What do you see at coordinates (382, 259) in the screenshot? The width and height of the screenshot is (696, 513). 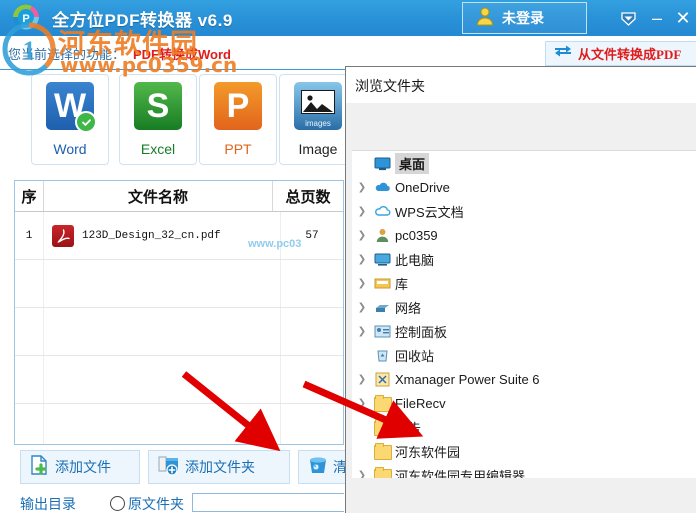 I see `computer-icon` at bounding box center [382, 259].